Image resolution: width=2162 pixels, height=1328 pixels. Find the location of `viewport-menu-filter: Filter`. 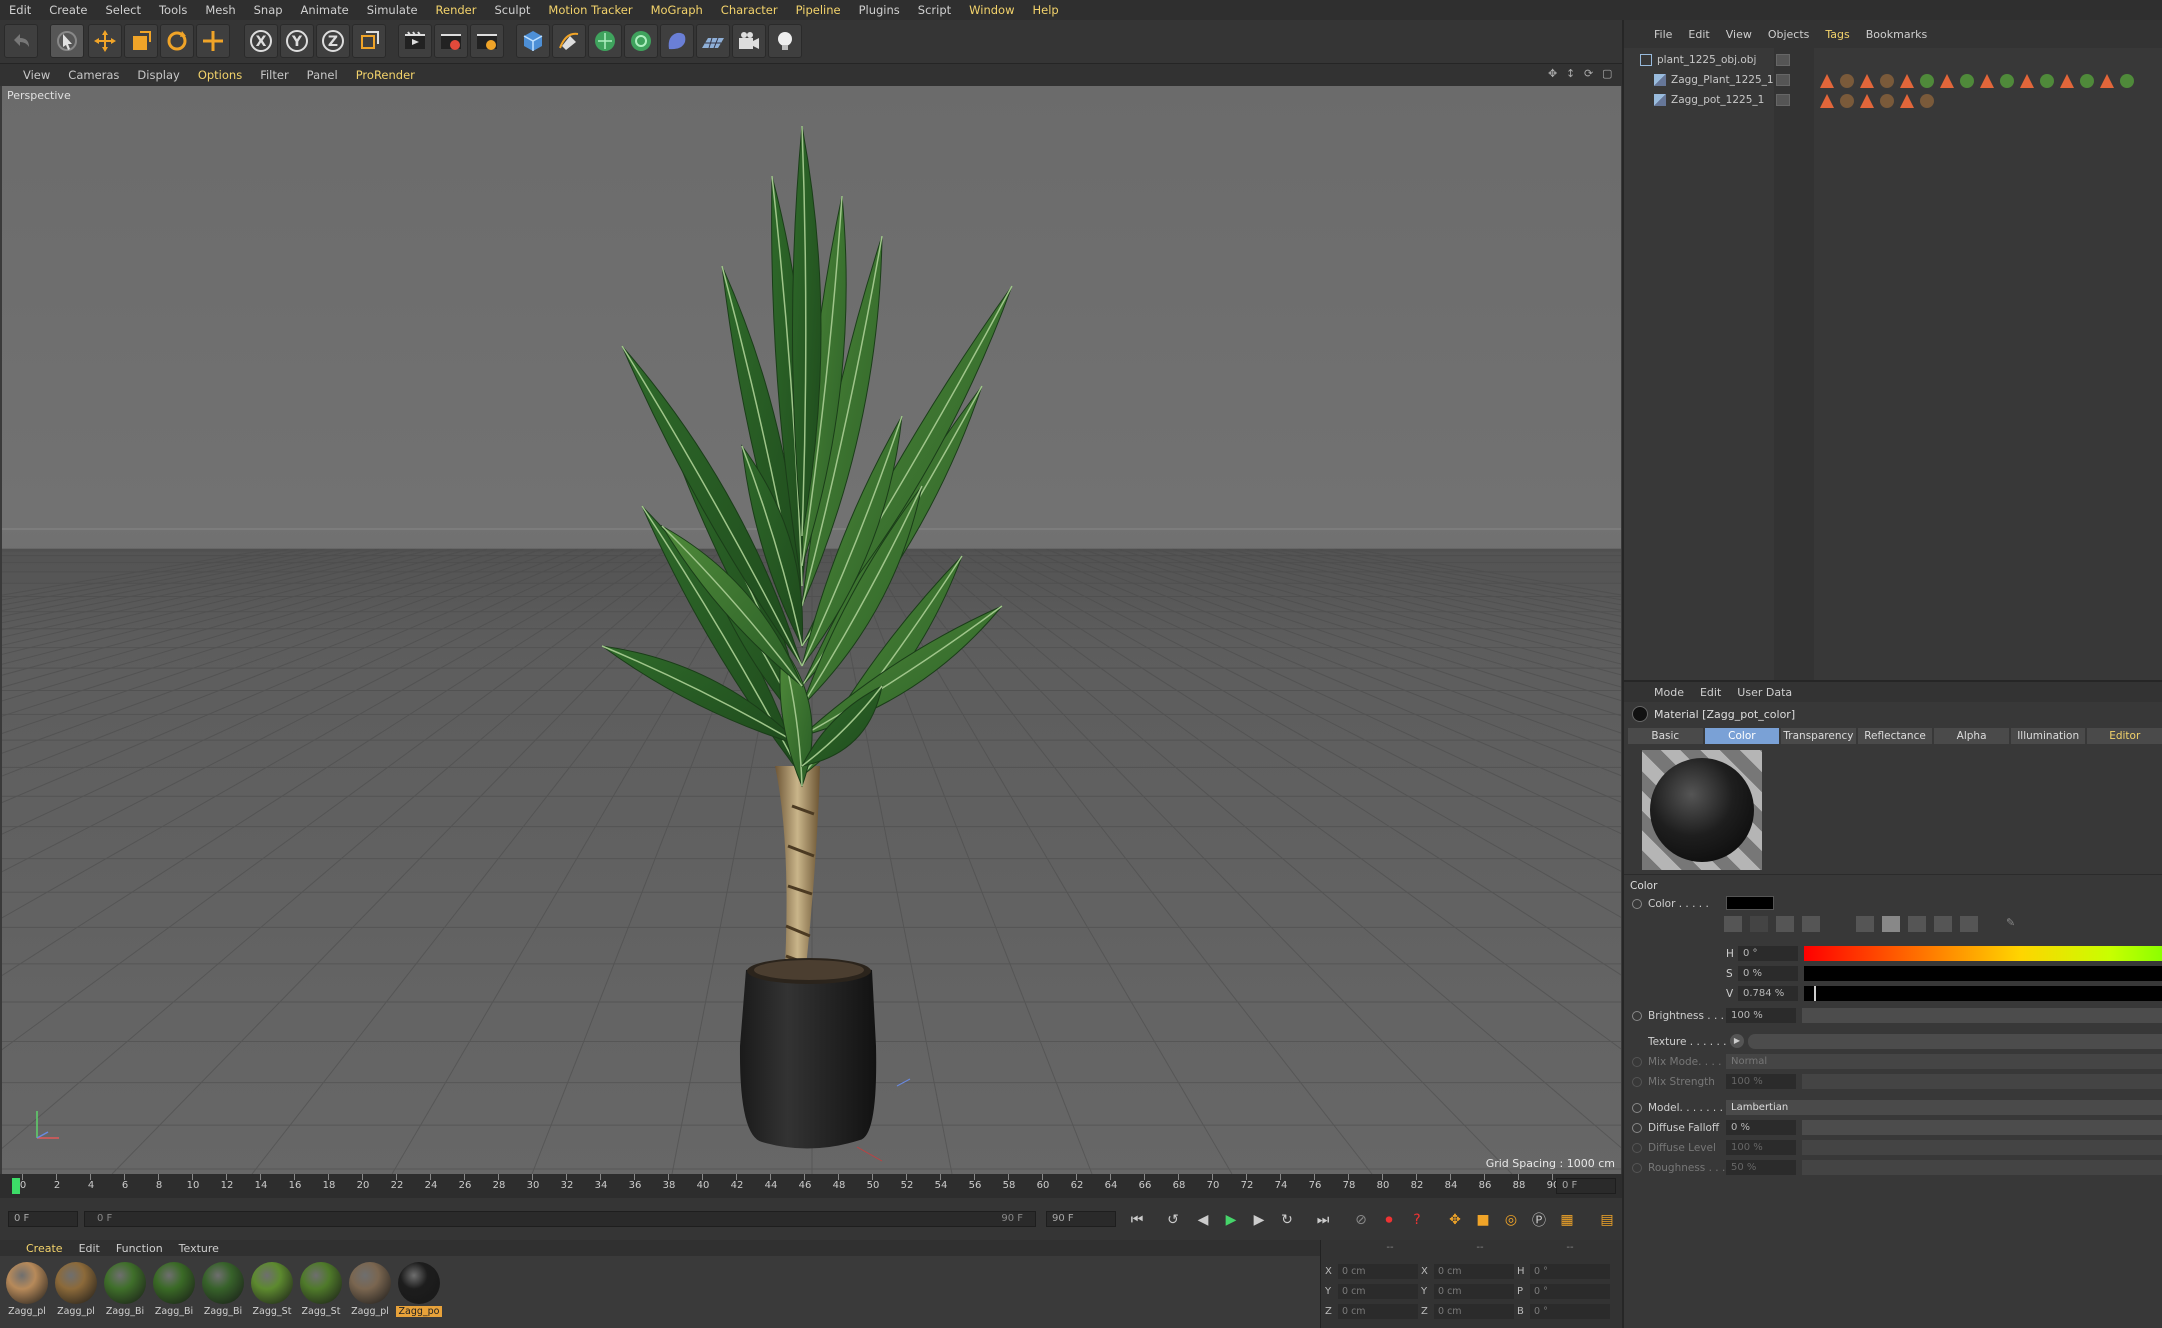

viewport-menu-filter: Filter is located at coordinates (274, 75).